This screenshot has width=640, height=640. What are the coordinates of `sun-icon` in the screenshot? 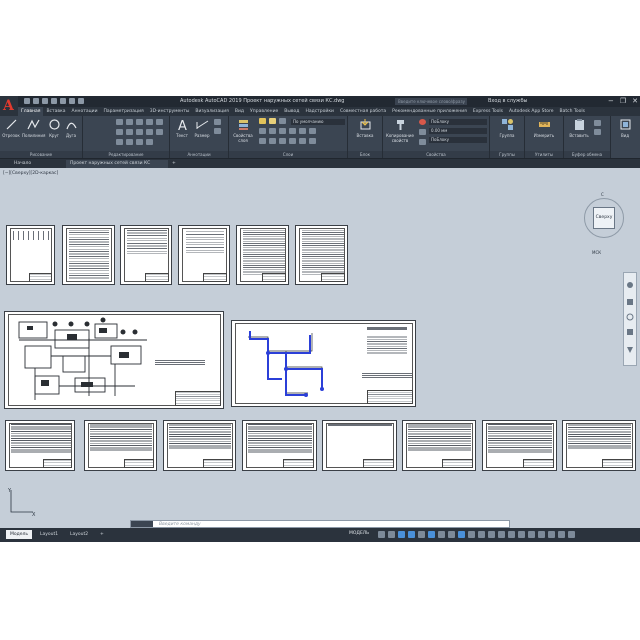 It's located at (272, 121).